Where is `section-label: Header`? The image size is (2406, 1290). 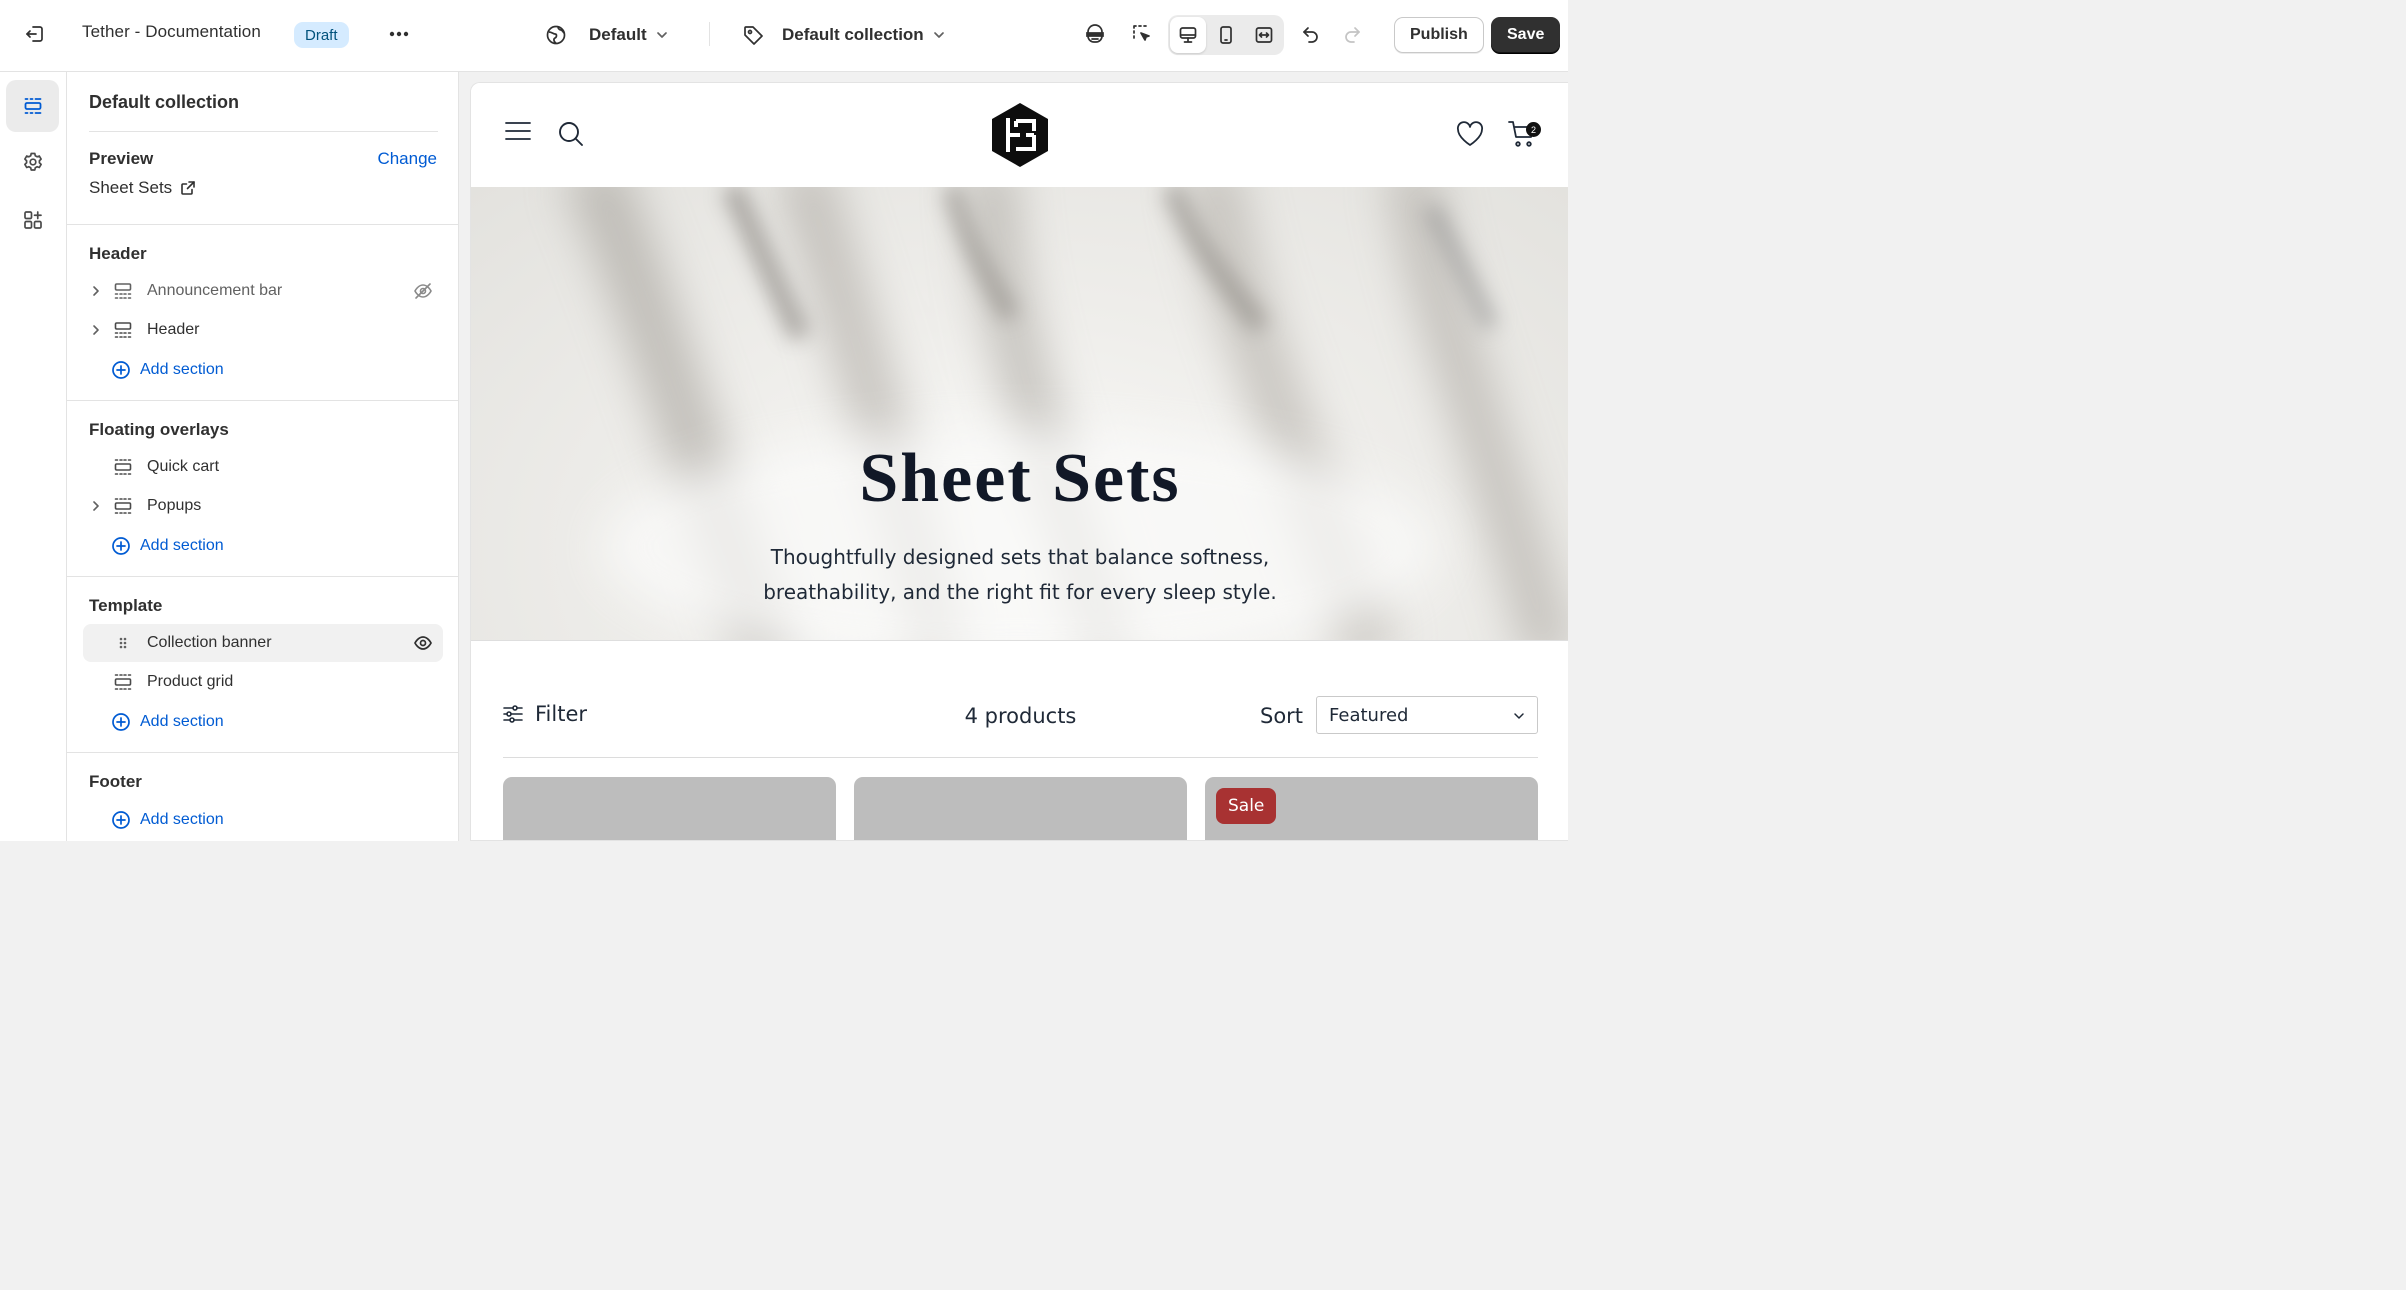 section-label: Header is located at coordinates (173, 329).